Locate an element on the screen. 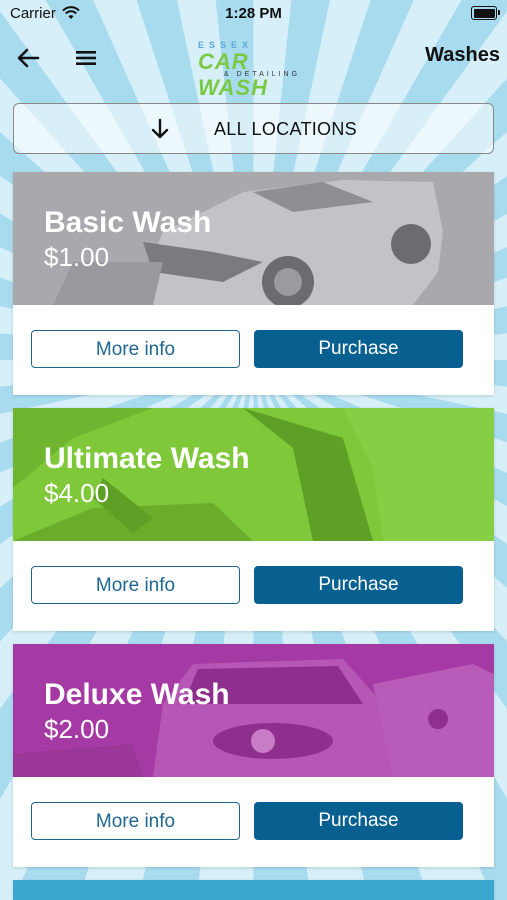 The image size is (507, 900). clock: 1:28 PM is located at coordinates (253, 13).